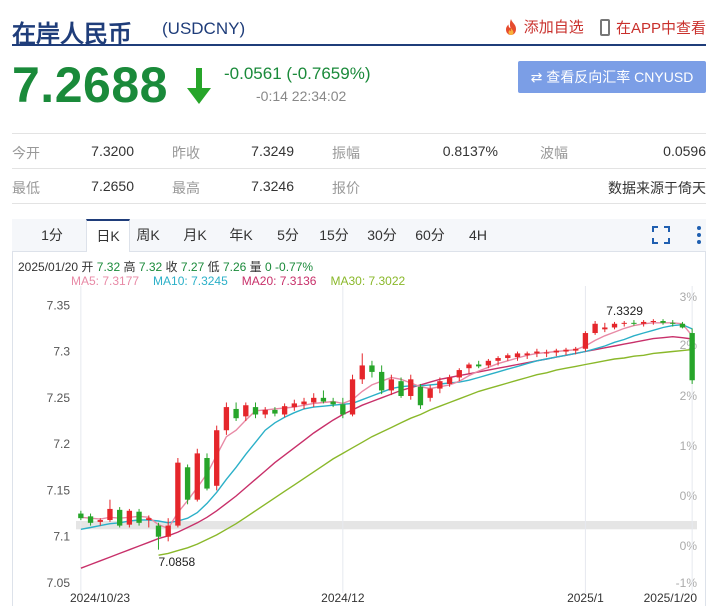  What do you see at coordinates (699, 235) in the screenshot?
I see `more-icon` at bounding box center [699, 235].